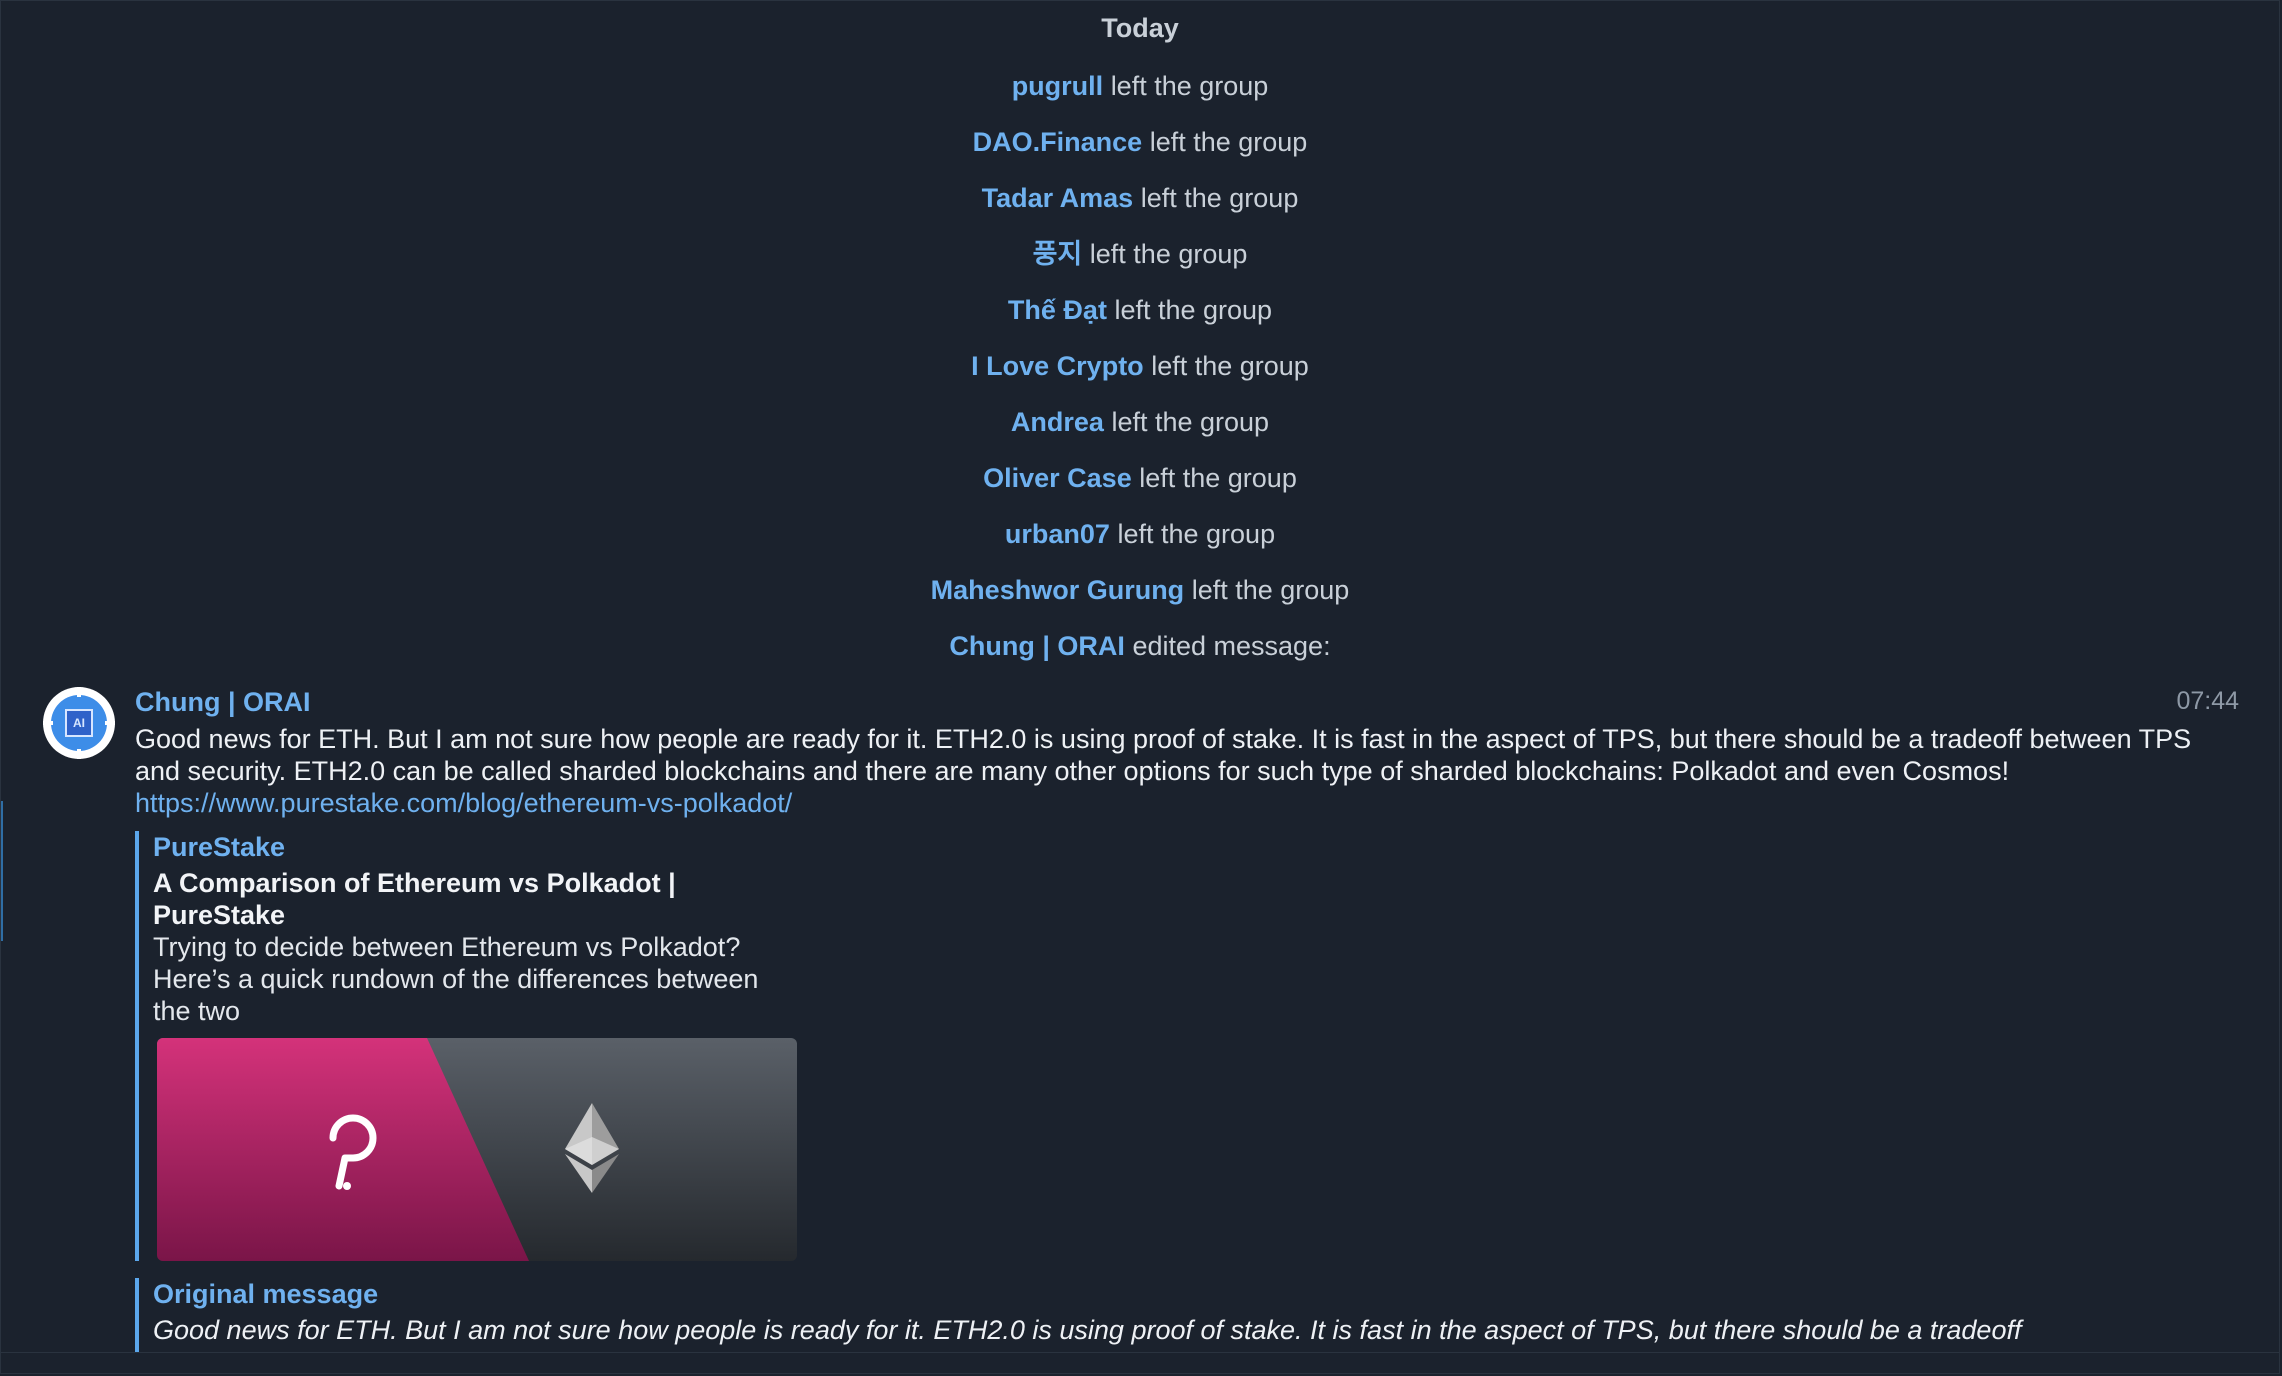  Describe the element at coordinates (1057, 422) in the screenshot. I see `service-message-user: Andrea` at that location.